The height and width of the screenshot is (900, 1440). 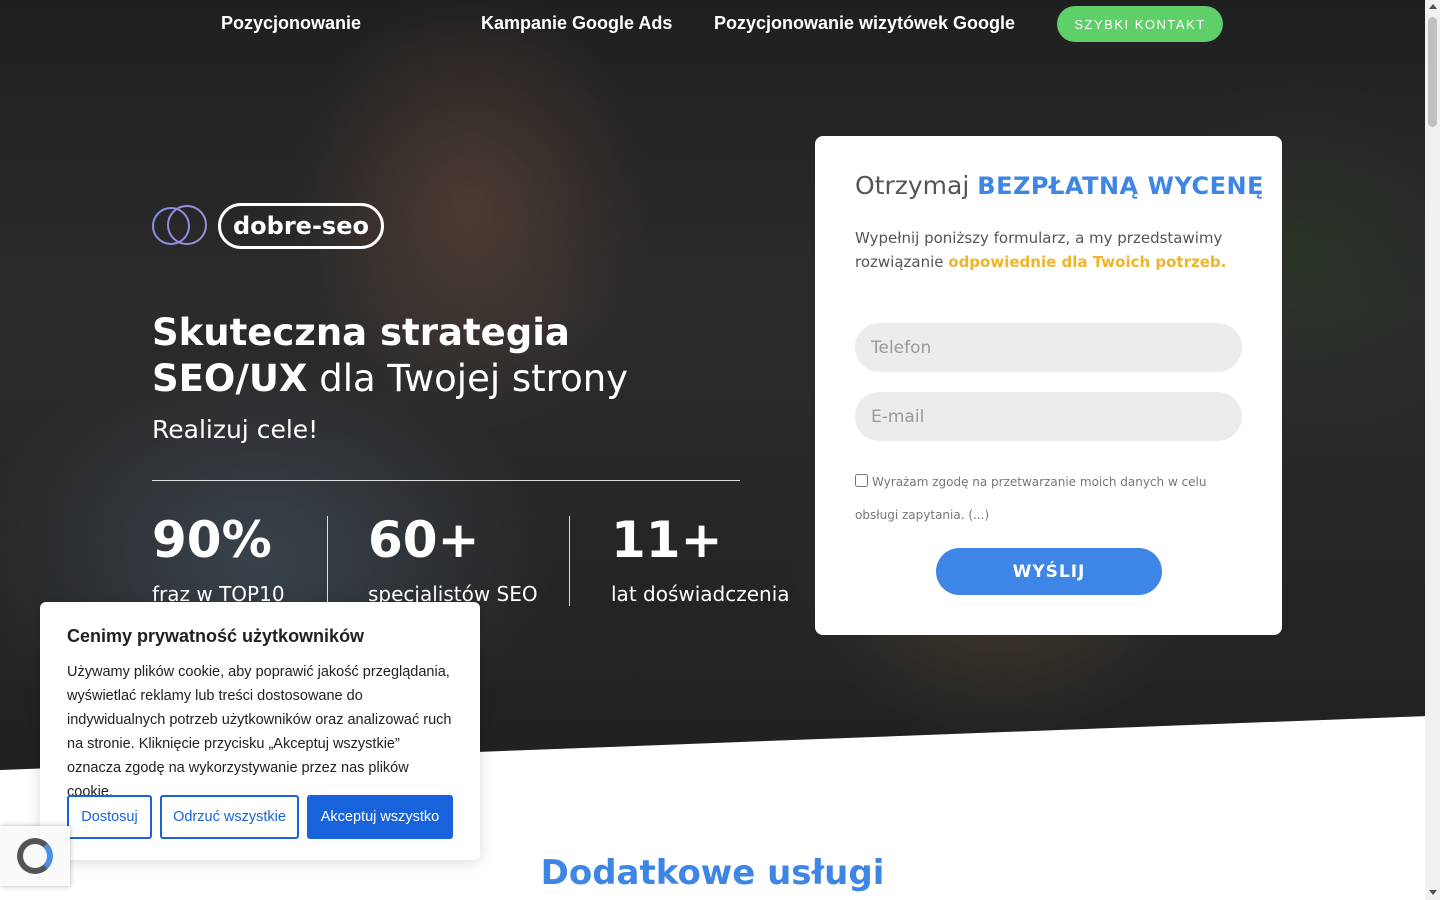 I want to click on scrollbar-thumb, so click(x=1432, y=72).